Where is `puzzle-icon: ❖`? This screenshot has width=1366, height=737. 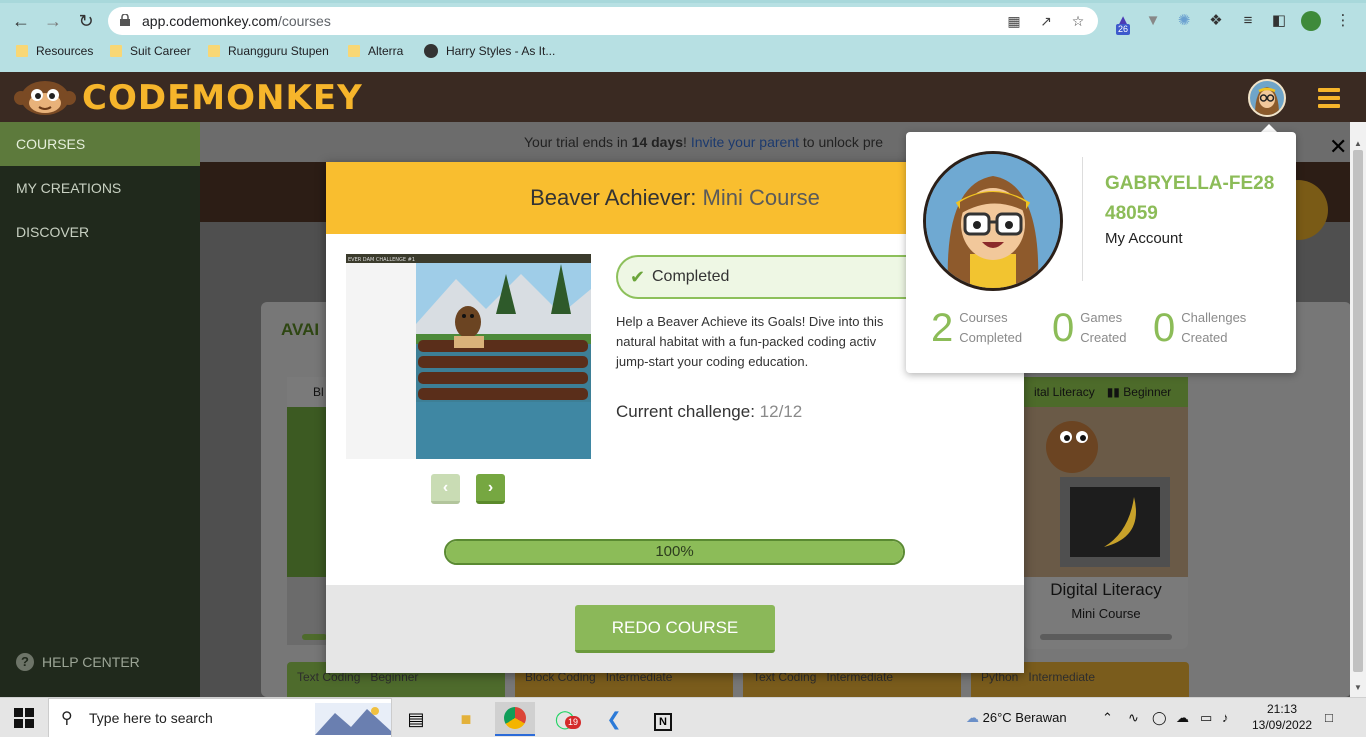
puzzle-icon: ❖ is located at coordinates (1216, 21).